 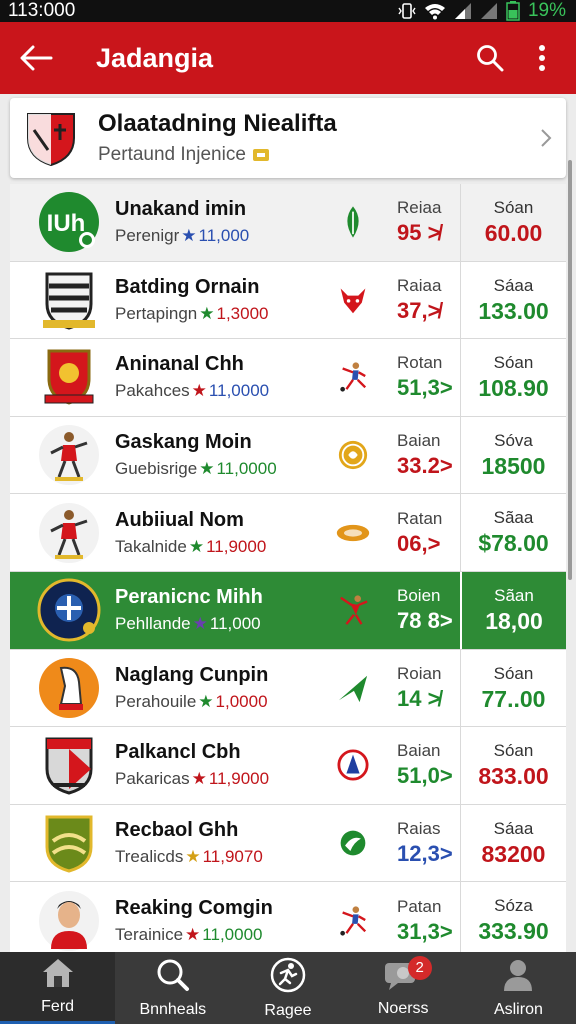 What do you see at coordinates (546, 138) in the screenshot?
I see `chevron-right-icon` at bounding box center [546, 138].